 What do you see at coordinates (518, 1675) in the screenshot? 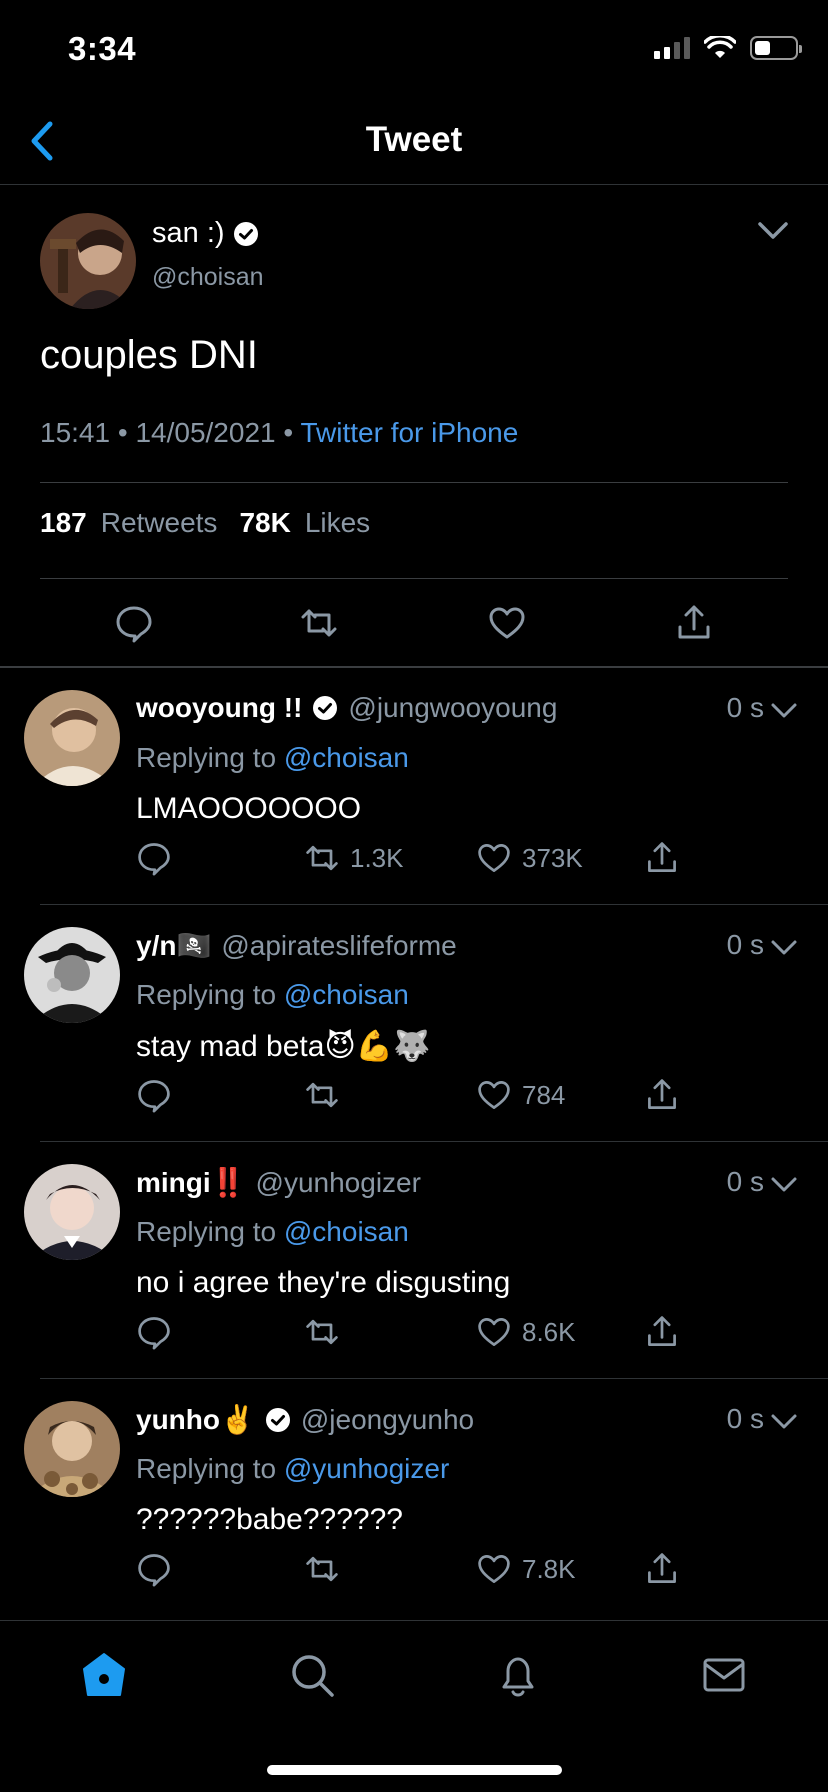
I see `bell-icon` at bounding box center [518, 1675].